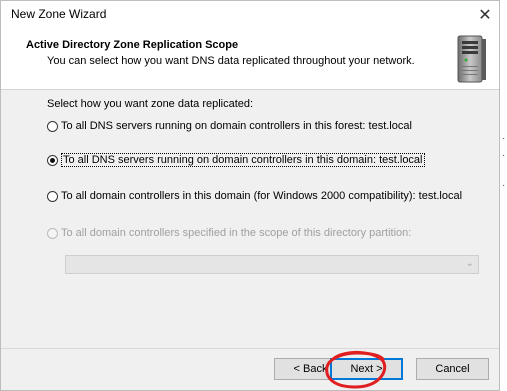 The width and height of the screenshot is (507, 391). I want to click on footer-divider, so click(250, 348).